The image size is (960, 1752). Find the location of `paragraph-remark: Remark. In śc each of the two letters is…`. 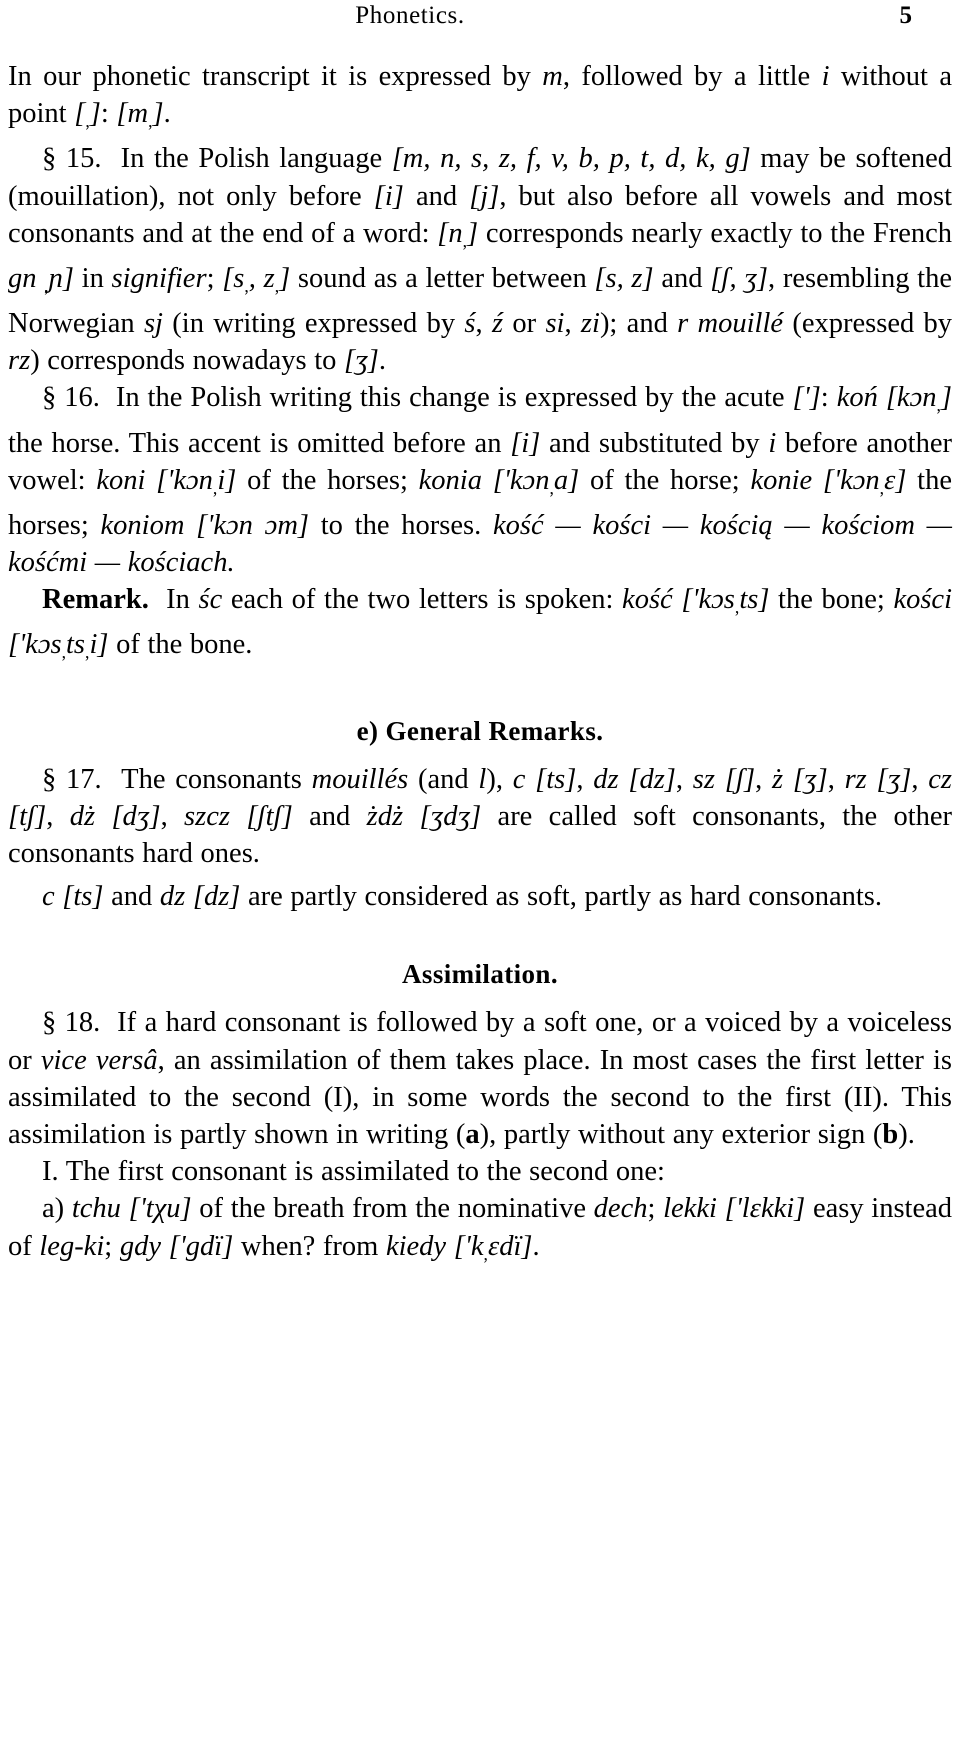

paragraph-remark: Remark. In śc each of the two letters is… is located at coordinates (480, 623).